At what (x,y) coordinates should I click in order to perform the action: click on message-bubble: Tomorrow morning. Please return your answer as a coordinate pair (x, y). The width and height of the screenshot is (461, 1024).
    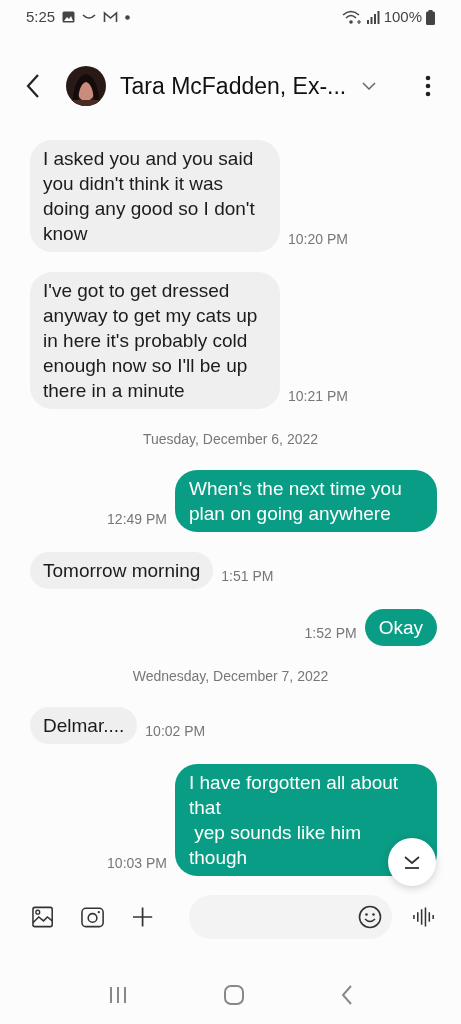
    Looking at the image, I should click on (122, 570).